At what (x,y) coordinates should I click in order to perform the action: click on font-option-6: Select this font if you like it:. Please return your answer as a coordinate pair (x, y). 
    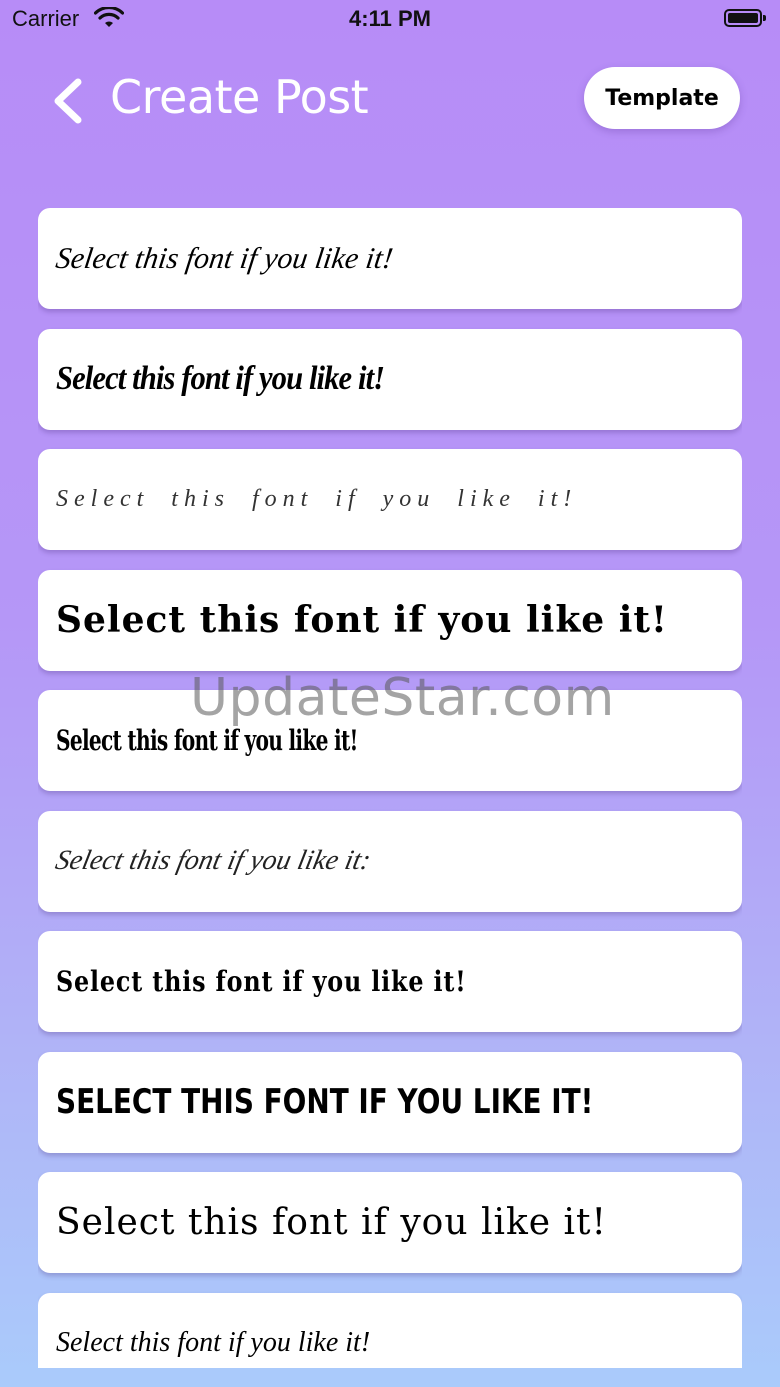
    Looking at the image, I should click on (390, 861).